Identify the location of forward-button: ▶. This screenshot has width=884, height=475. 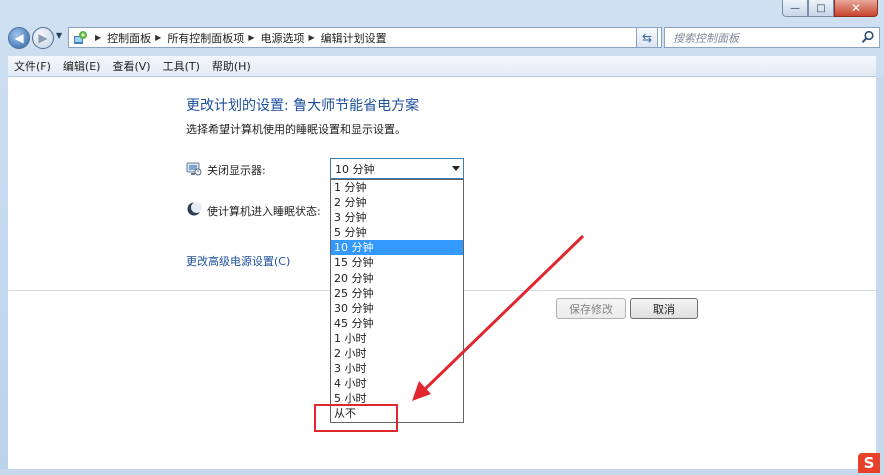
(43, 38).